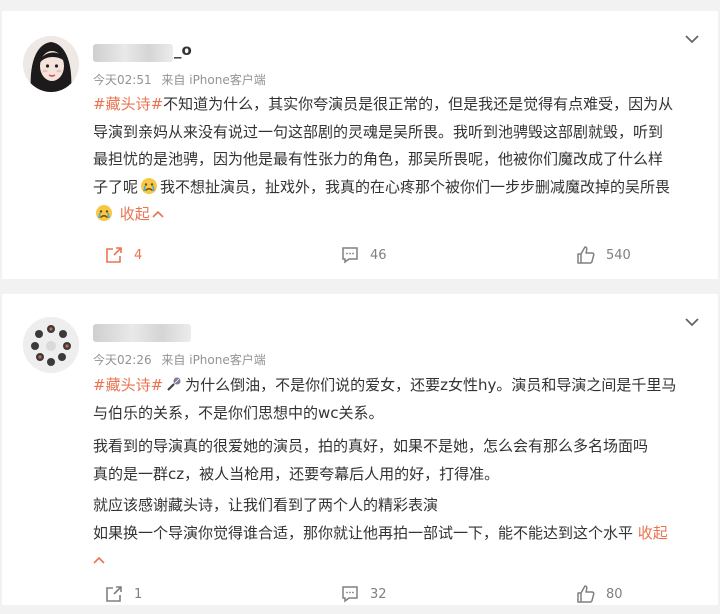 Image resolution: width=720 pixels, height=614 pixels. What do you see at coordinates (296, 473) in the screenshot?
I see `body-line: 真的是一群cz，被人当枪用，还要夸幕后人用的好，打得准。` at bounding box center [296, 473].